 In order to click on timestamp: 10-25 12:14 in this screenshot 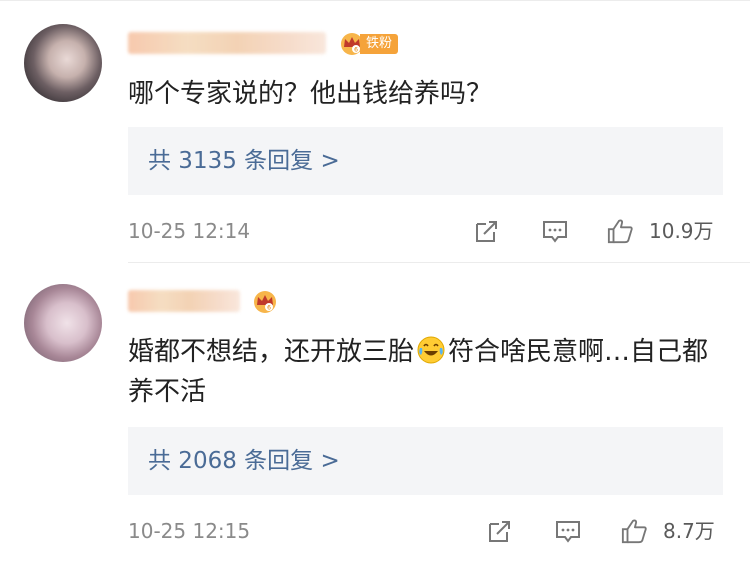, I will do `click(189, 231)`.